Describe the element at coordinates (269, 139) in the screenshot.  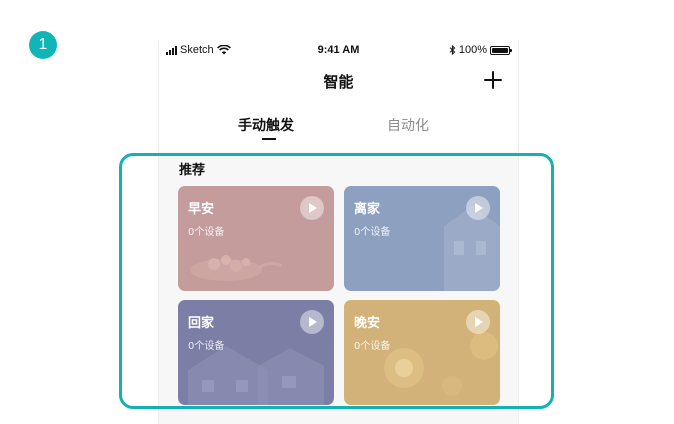
I see `tab-active-indicator` at that location.